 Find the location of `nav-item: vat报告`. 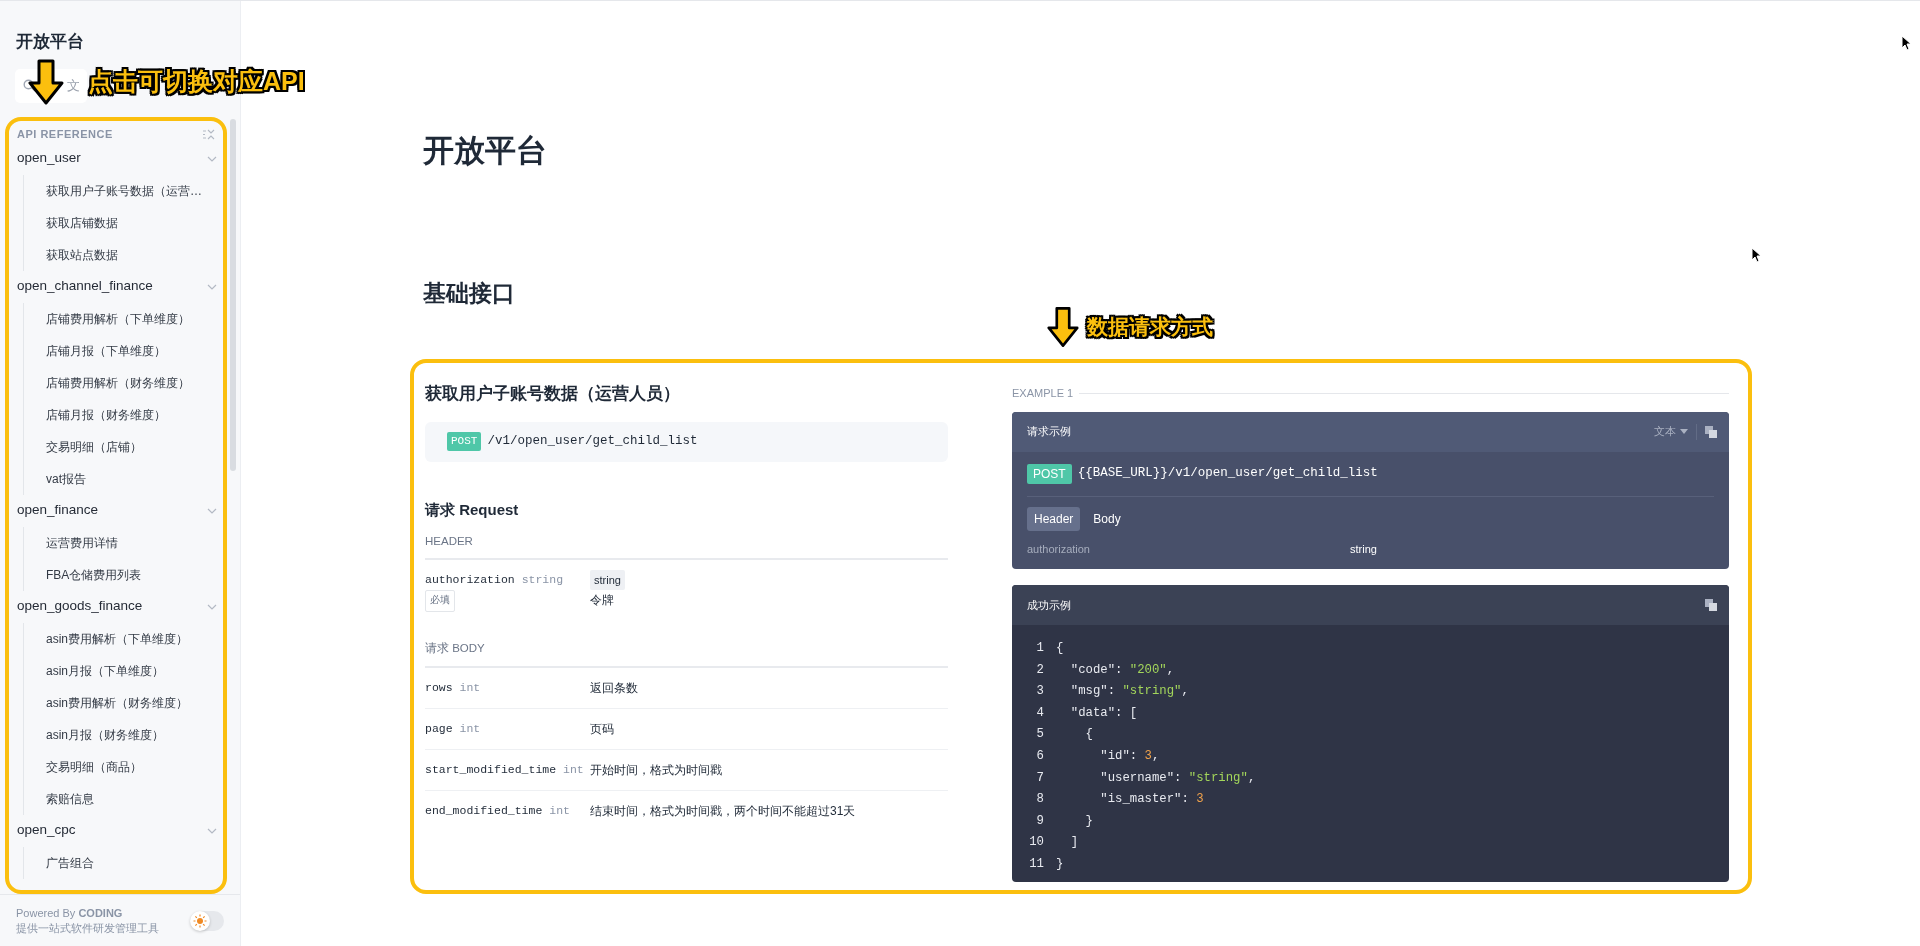

nav-item: vat报告 is located at coordinates (123, 478).